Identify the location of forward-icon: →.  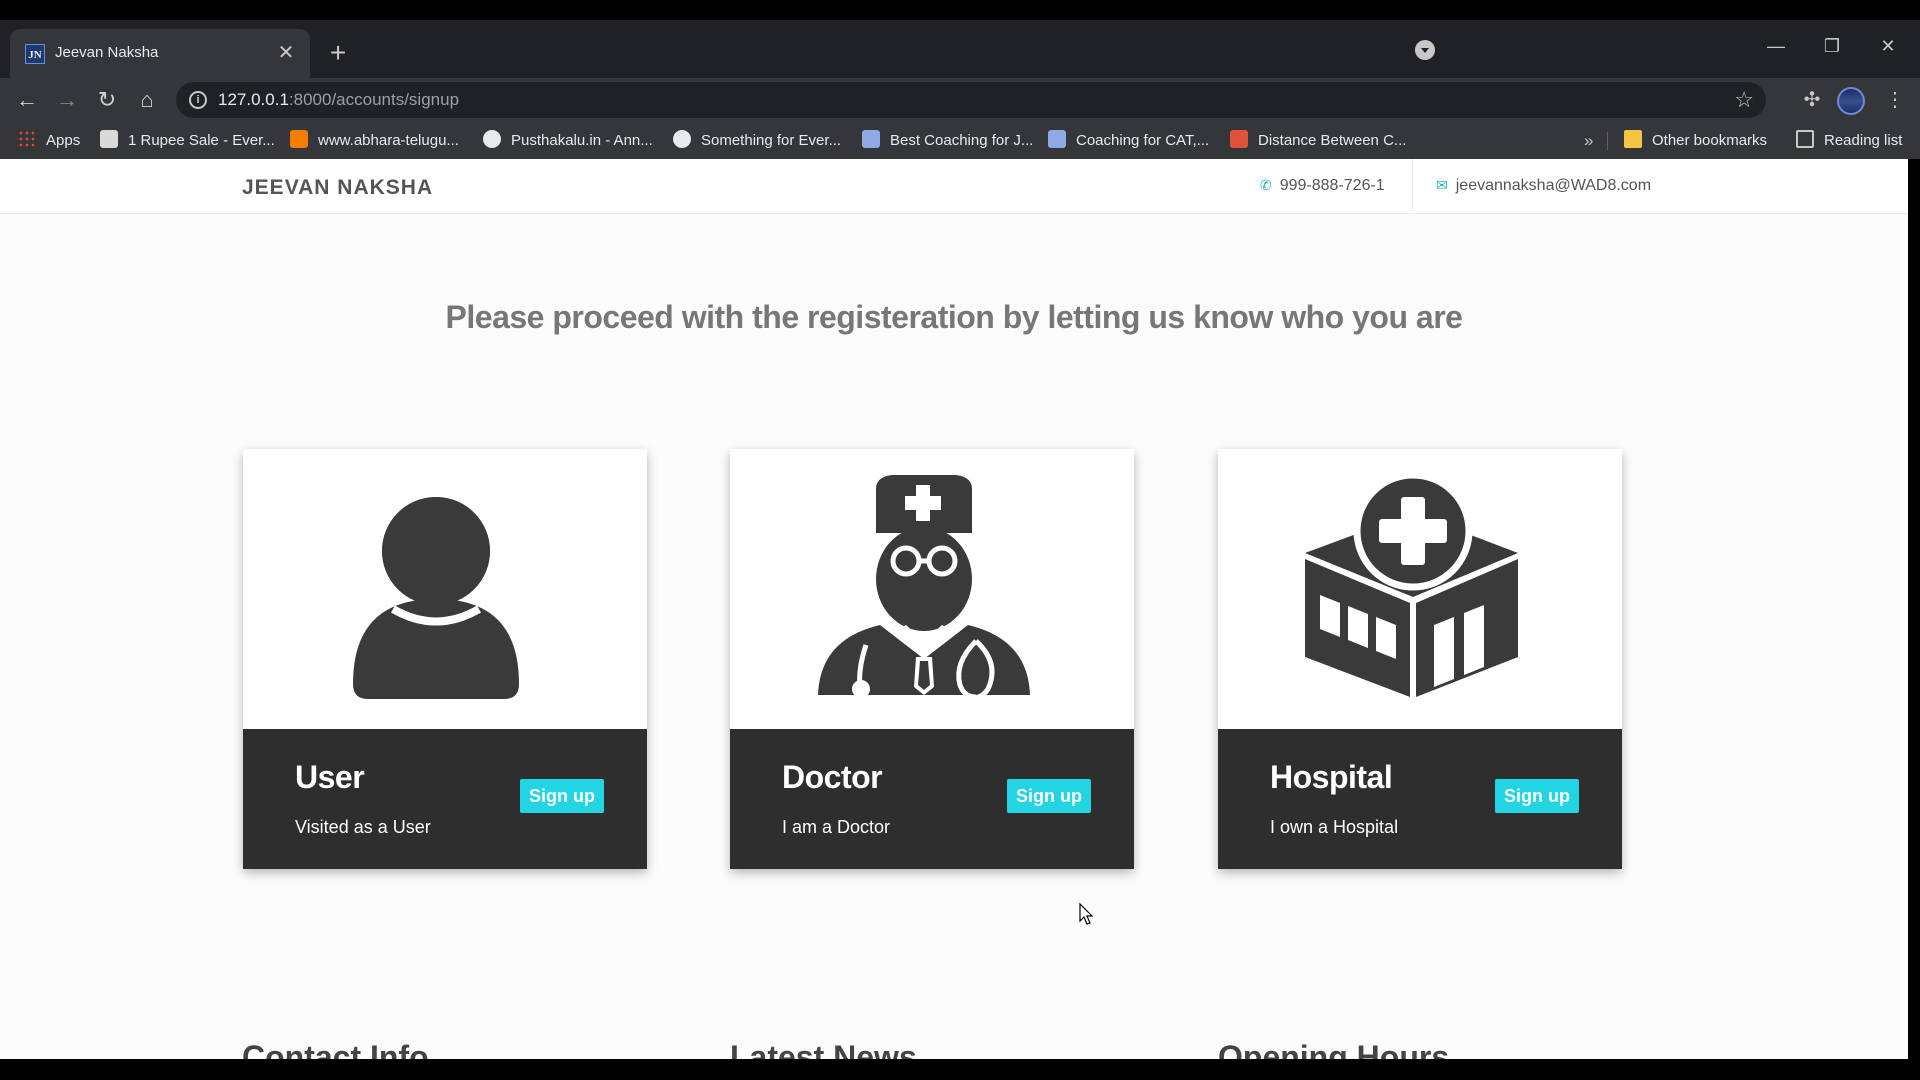
(67, 100).